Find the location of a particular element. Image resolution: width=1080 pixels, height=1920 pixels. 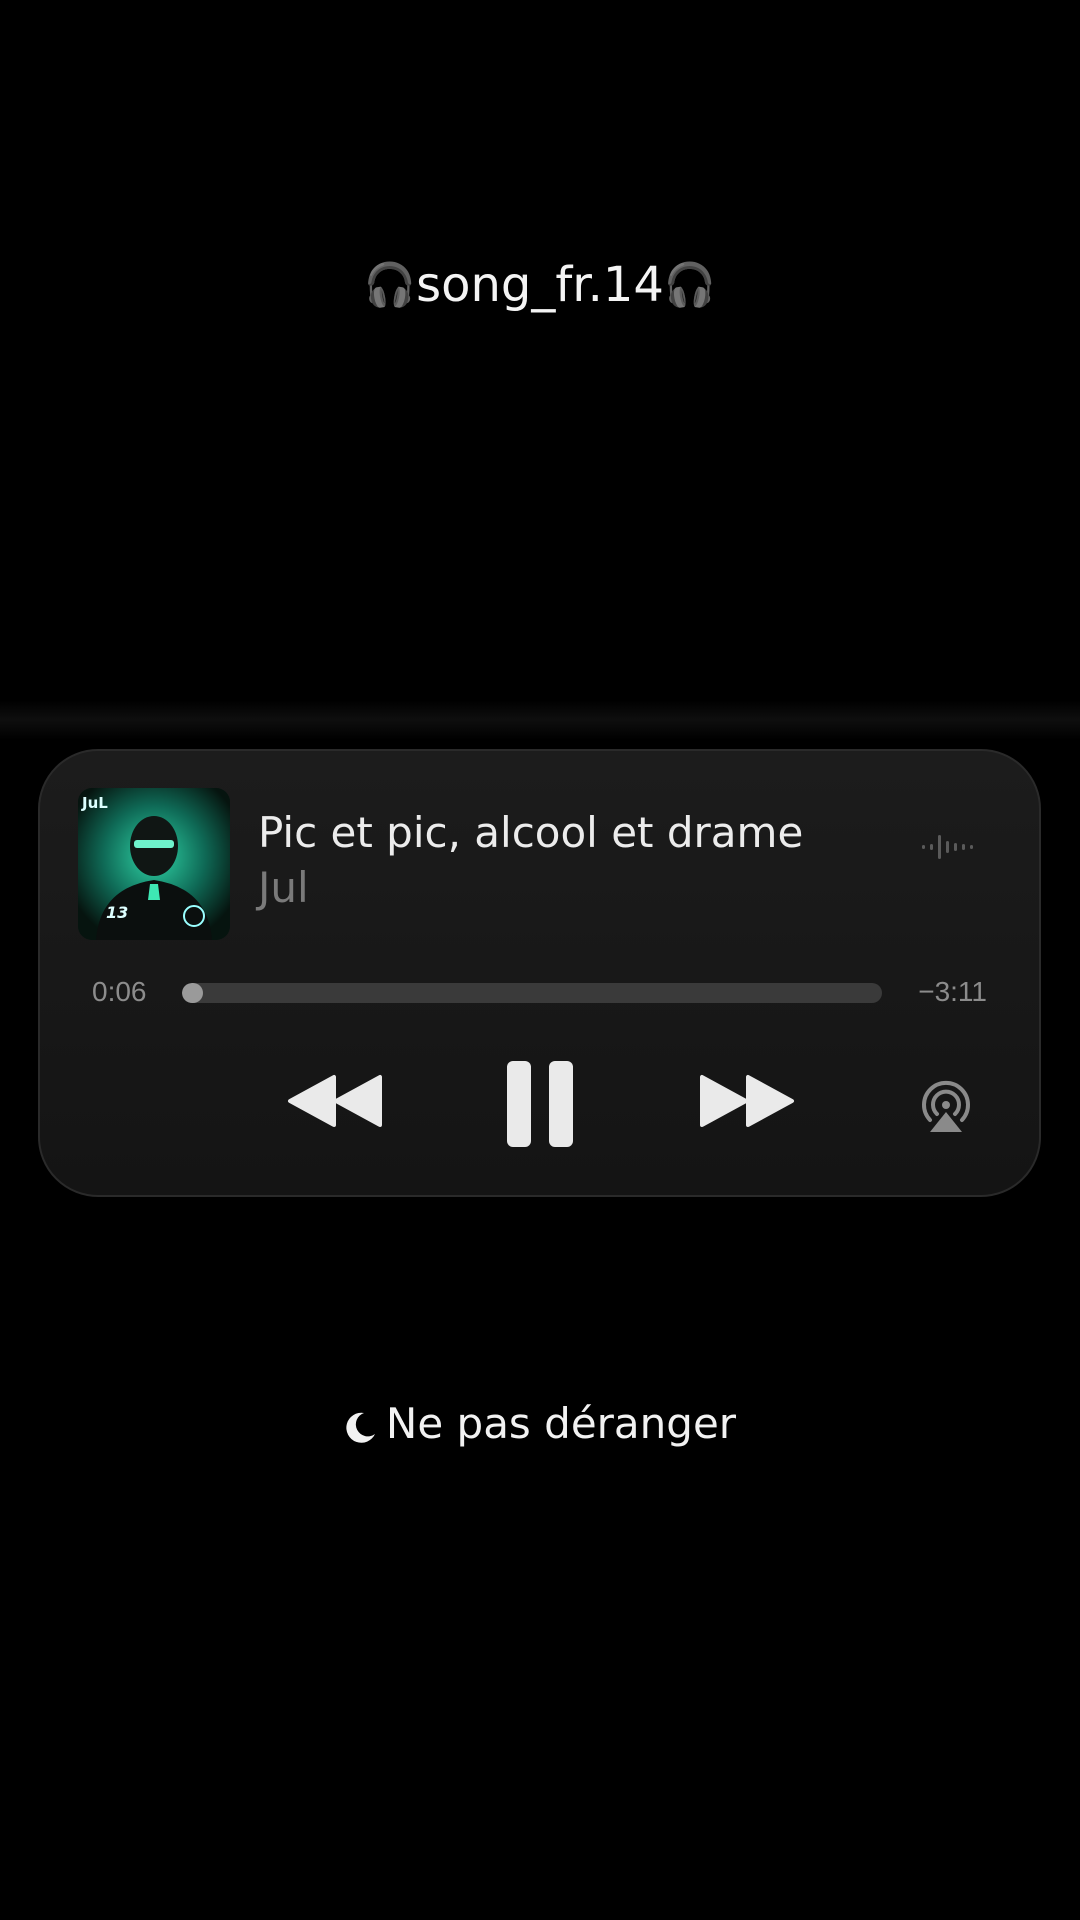

rewind-icon is located at coordinates (336, 1101).